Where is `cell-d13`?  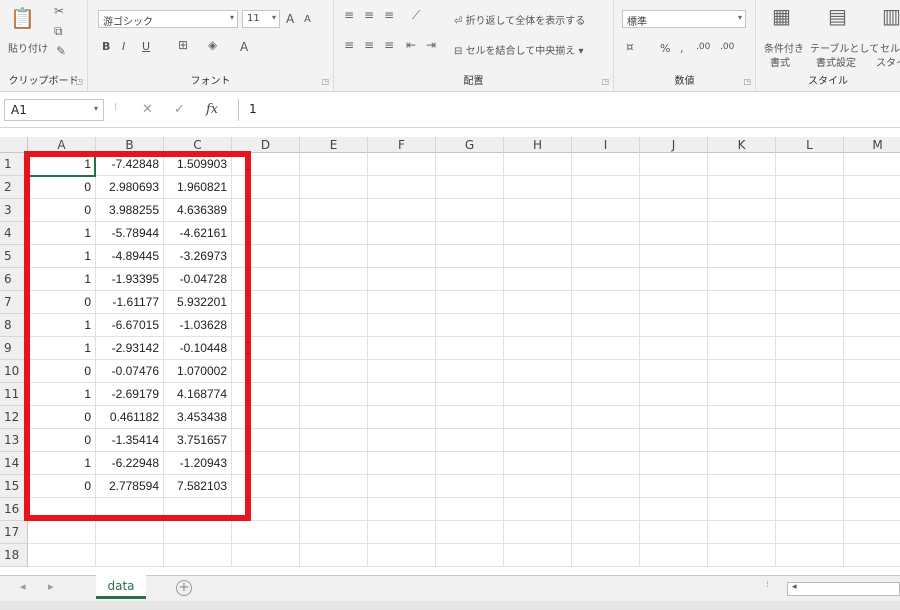
cell-d13 is located at coordinates (266, 440).